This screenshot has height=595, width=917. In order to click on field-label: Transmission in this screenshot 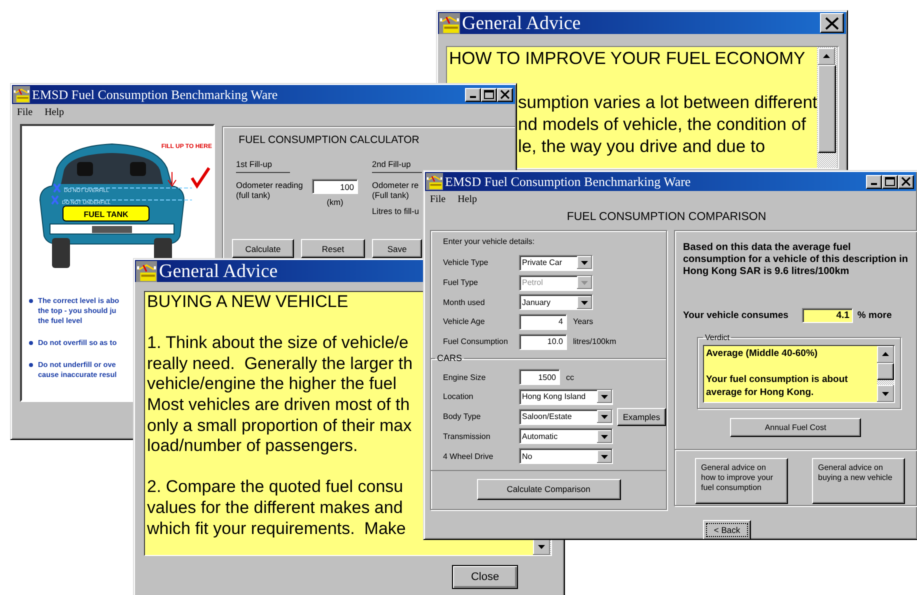, I will do `click(467, 436)`.